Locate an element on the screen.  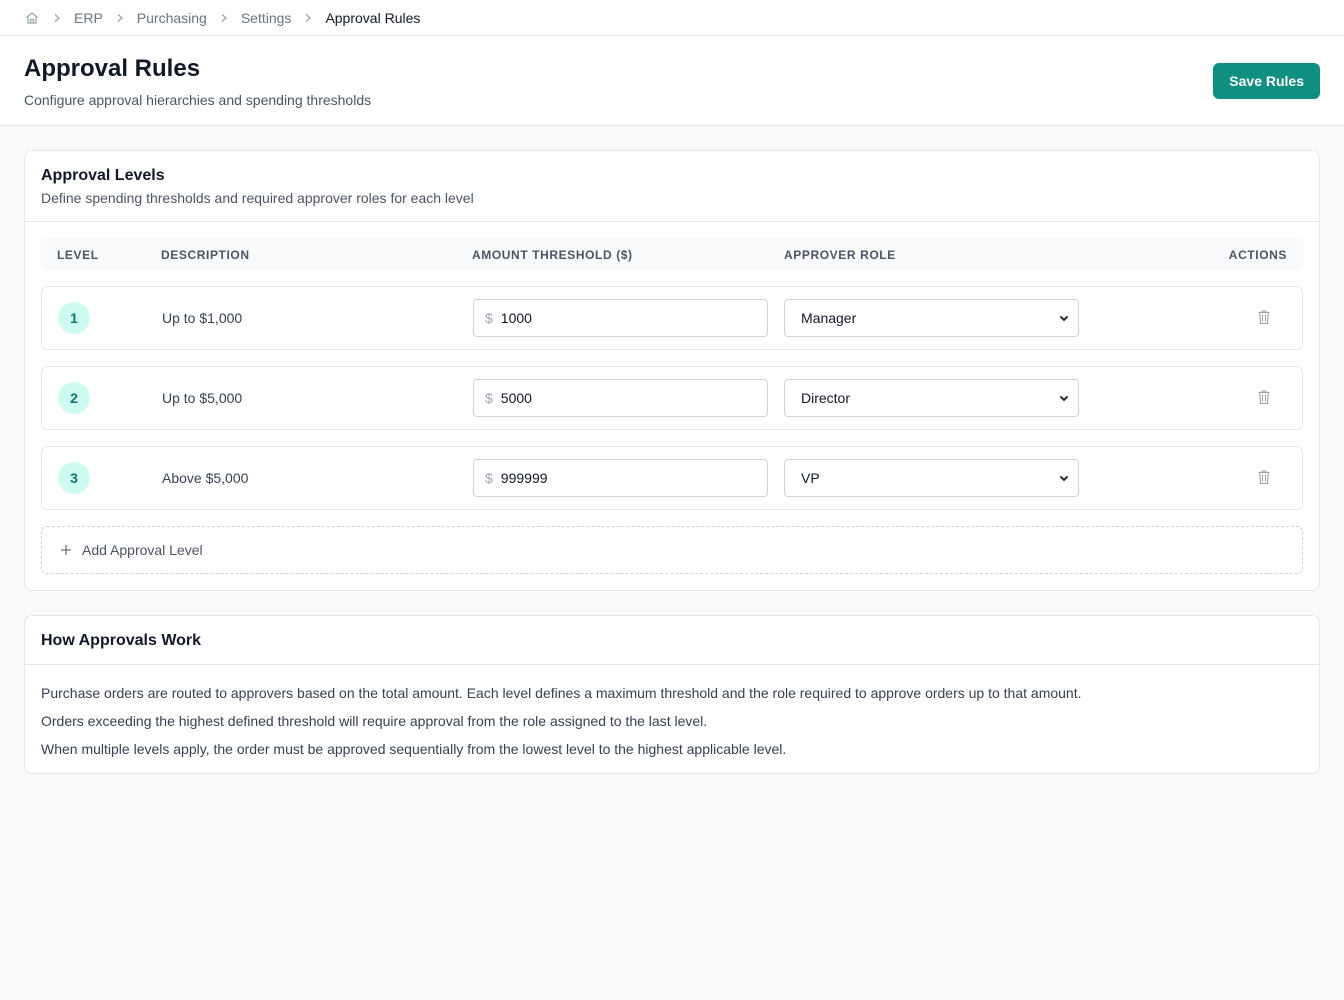
level-badge: 1 is located at coordinates (74, 318).